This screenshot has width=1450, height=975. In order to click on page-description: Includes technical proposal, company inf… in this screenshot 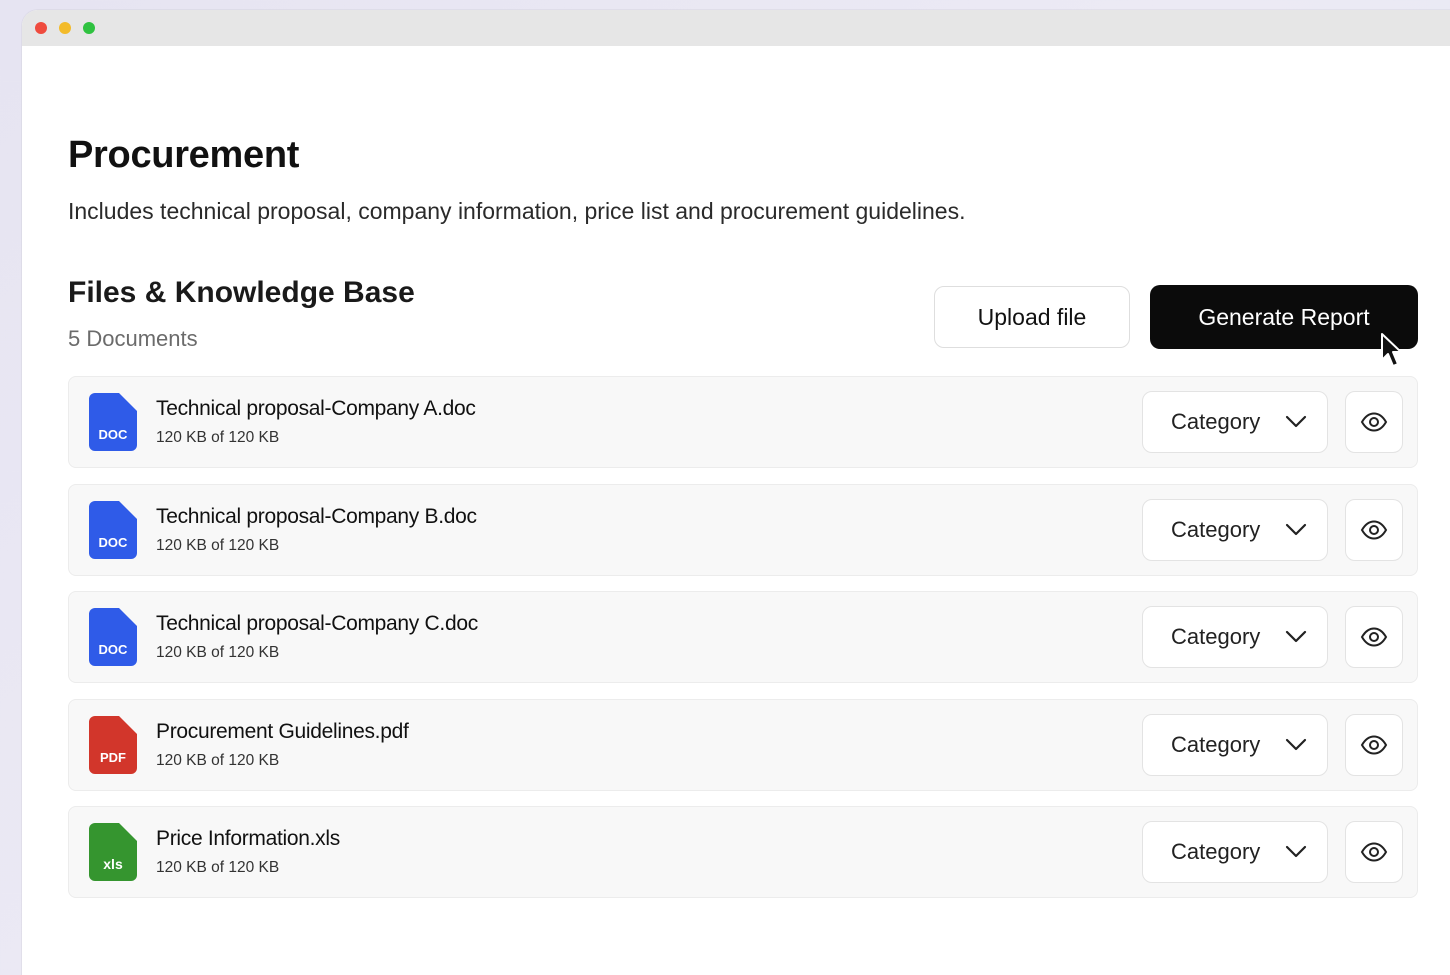, I will do `click(517, 211)`.